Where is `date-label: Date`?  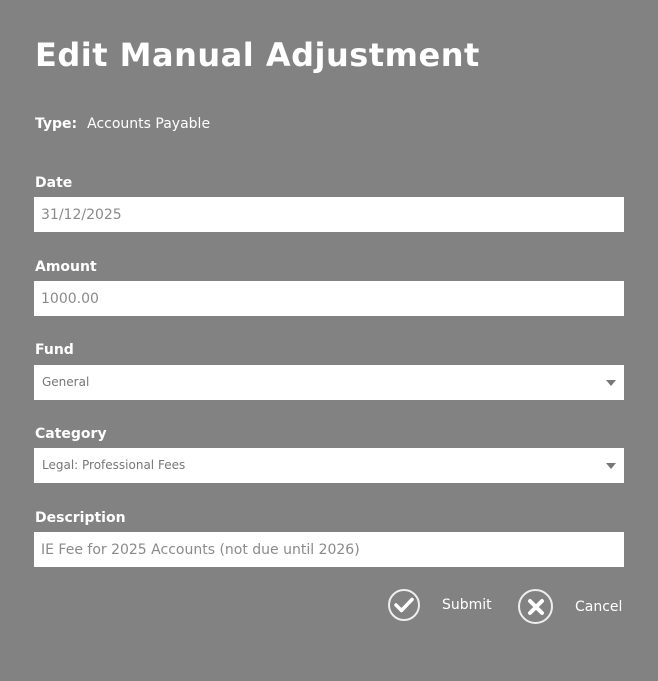
date-label: Date is located at coordinates (54, 183).